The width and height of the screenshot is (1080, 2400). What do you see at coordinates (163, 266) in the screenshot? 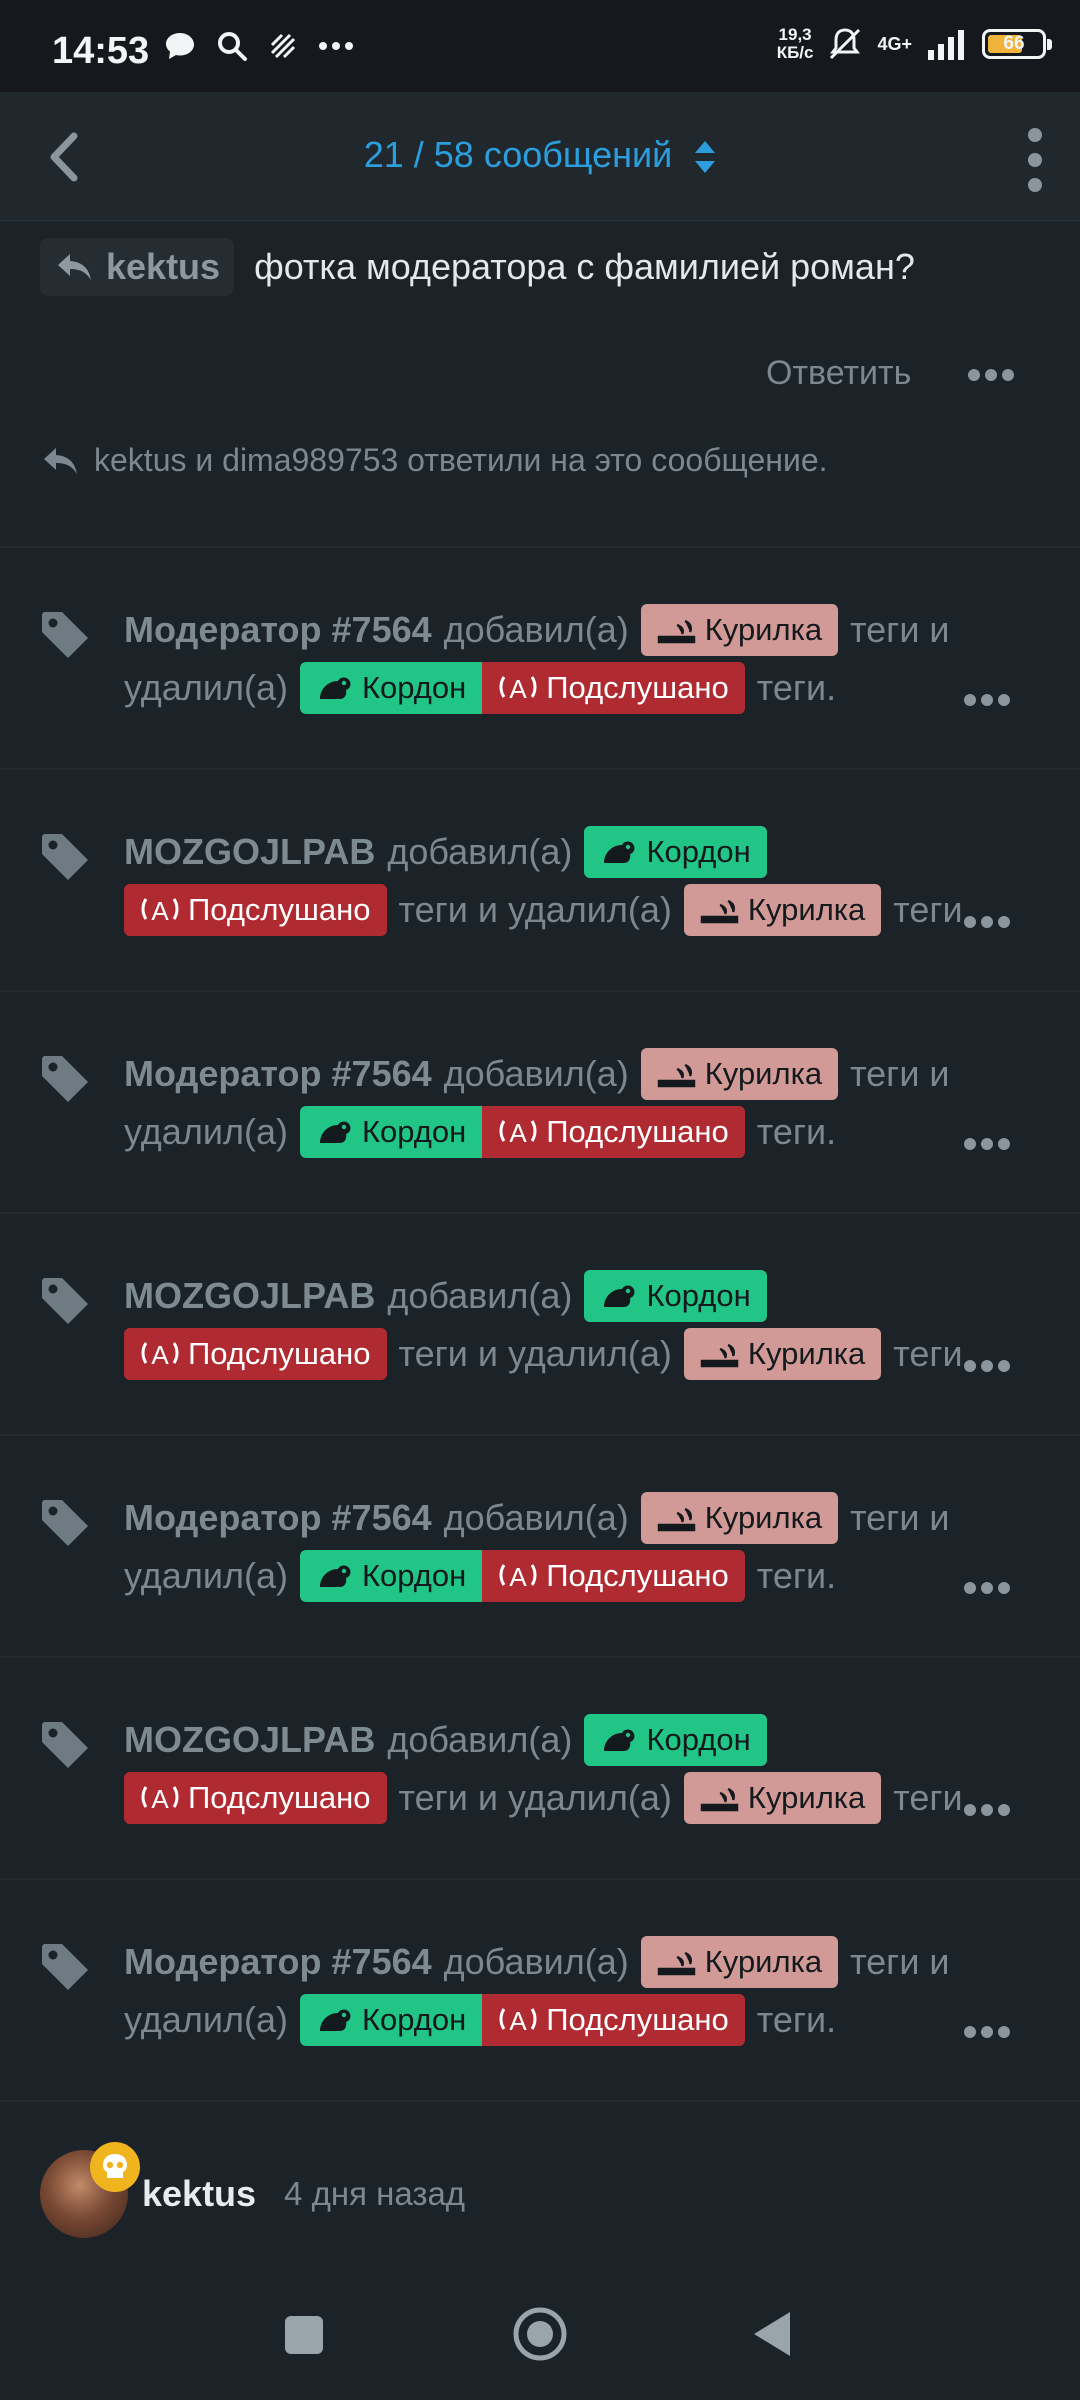
I see `reply-reference-user: kektus` at bounding box center [163, 266].